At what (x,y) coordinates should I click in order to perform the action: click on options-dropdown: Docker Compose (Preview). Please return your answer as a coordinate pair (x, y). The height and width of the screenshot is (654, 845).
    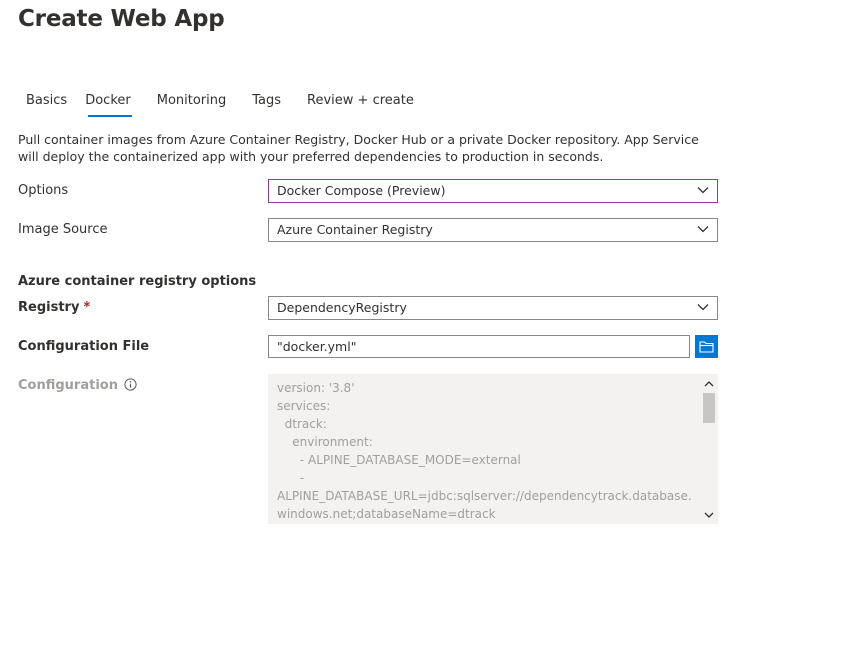
    Looking at the image, I should click on (493, 191).